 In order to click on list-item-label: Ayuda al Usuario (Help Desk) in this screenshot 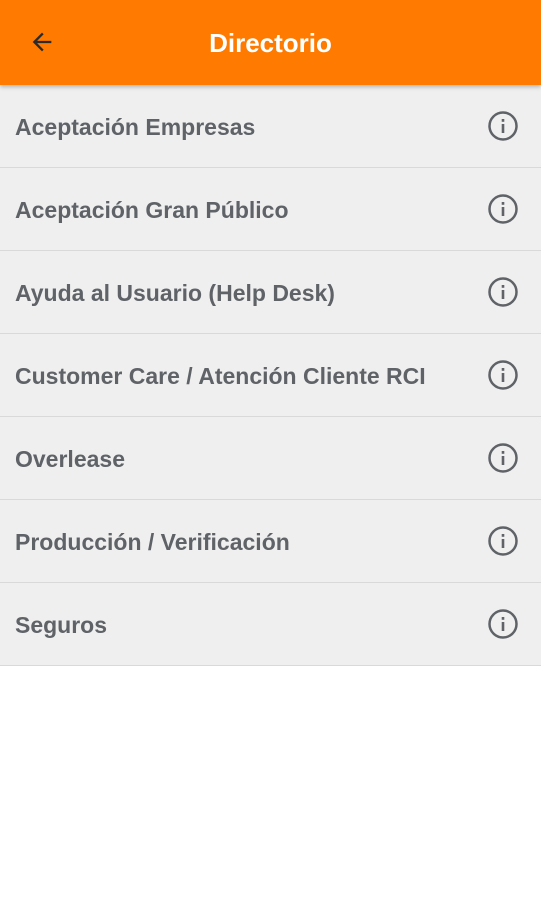, I will do `click(175, 293)`.